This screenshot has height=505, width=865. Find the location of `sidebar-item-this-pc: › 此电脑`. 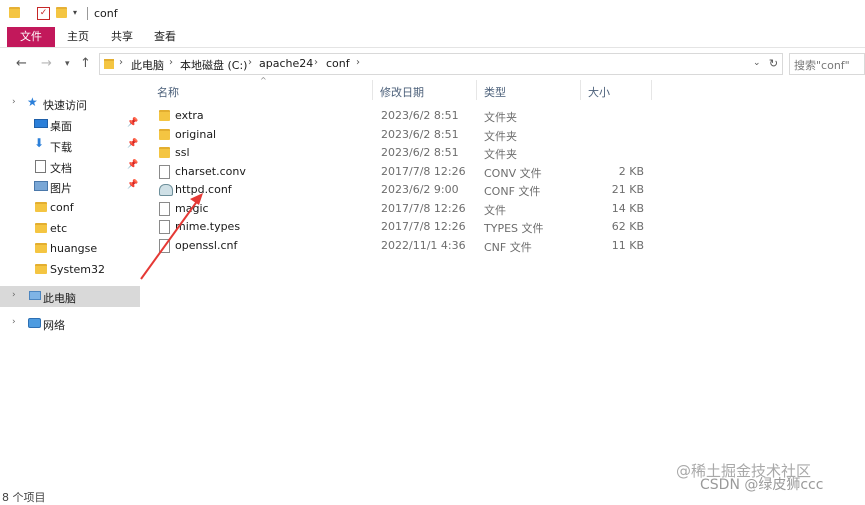

sidebar-item-this-pc: › 此电脑 is located at coordinates (70, 296).